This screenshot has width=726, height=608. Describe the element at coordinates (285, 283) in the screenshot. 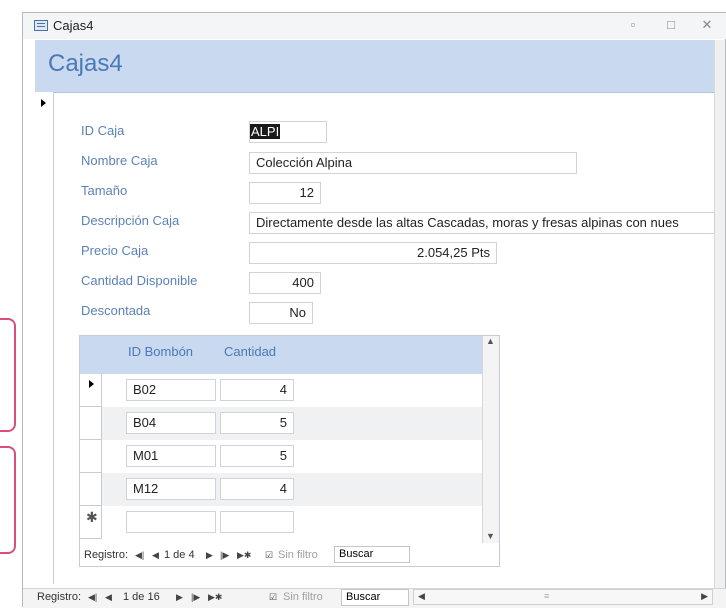

I see `cantidad-disponible-field: 400` at that location.